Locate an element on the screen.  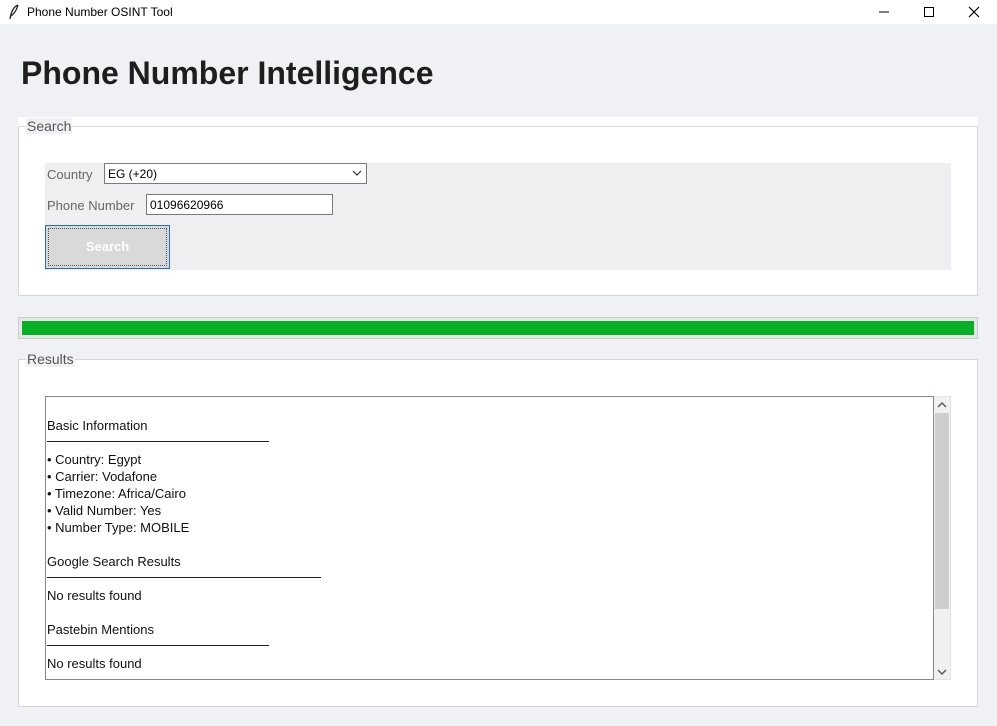
results-scrollbar is located at coordinates (942, 538).